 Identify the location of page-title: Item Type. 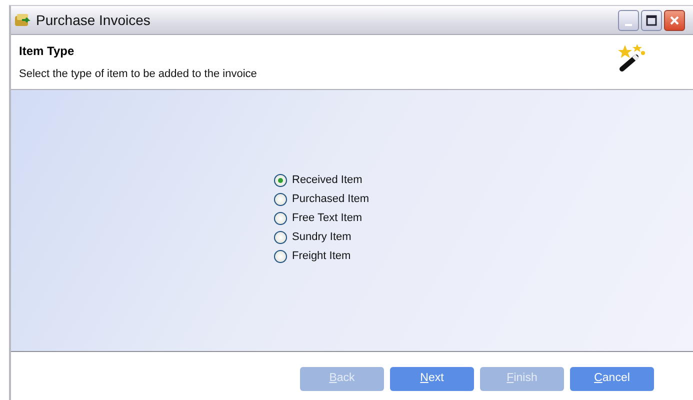
(47, 51).